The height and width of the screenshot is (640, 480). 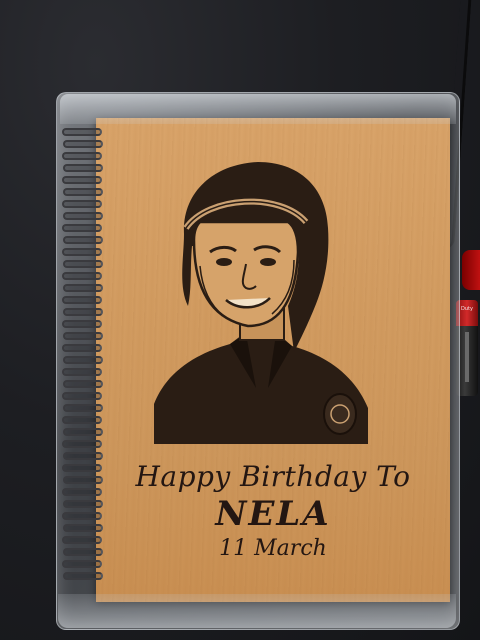 What do you see at coordinates (471, 270) in the screenshot?
I see `red-object` at bounding box center [471, 270].